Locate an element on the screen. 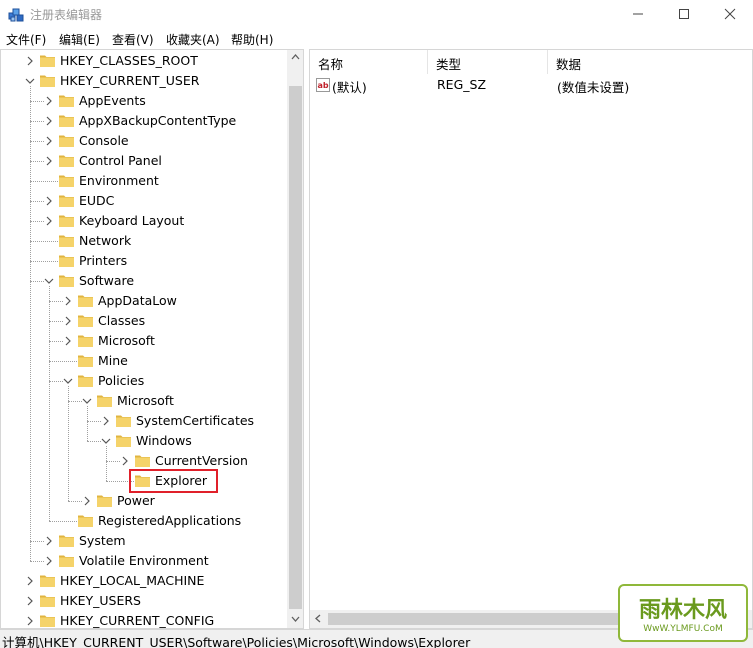 The height and width of the screenshot is (648, 753). tree-item-hkey-classes-root-0: HKEY_CLASSES_ROOT is located at coordinates (146, 61).